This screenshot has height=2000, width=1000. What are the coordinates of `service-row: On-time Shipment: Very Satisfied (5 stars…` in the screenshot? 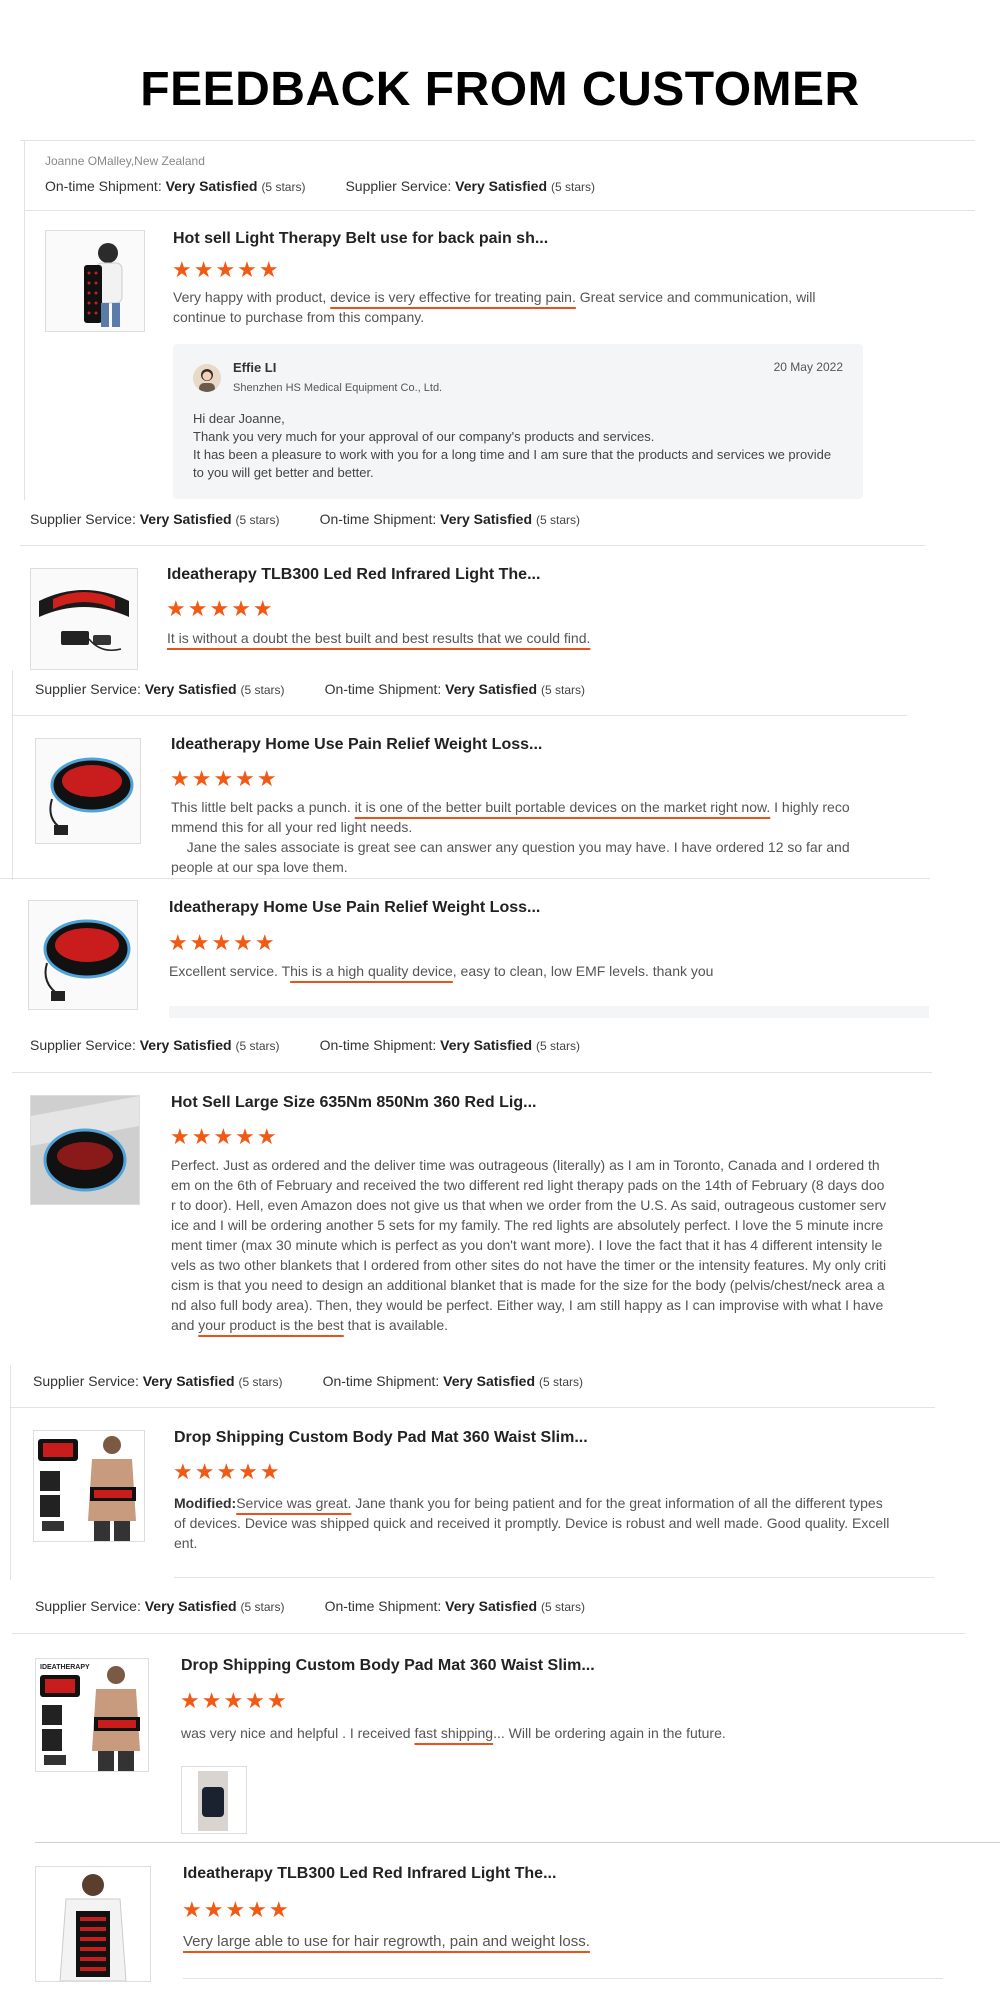 It's located at (320, 186).